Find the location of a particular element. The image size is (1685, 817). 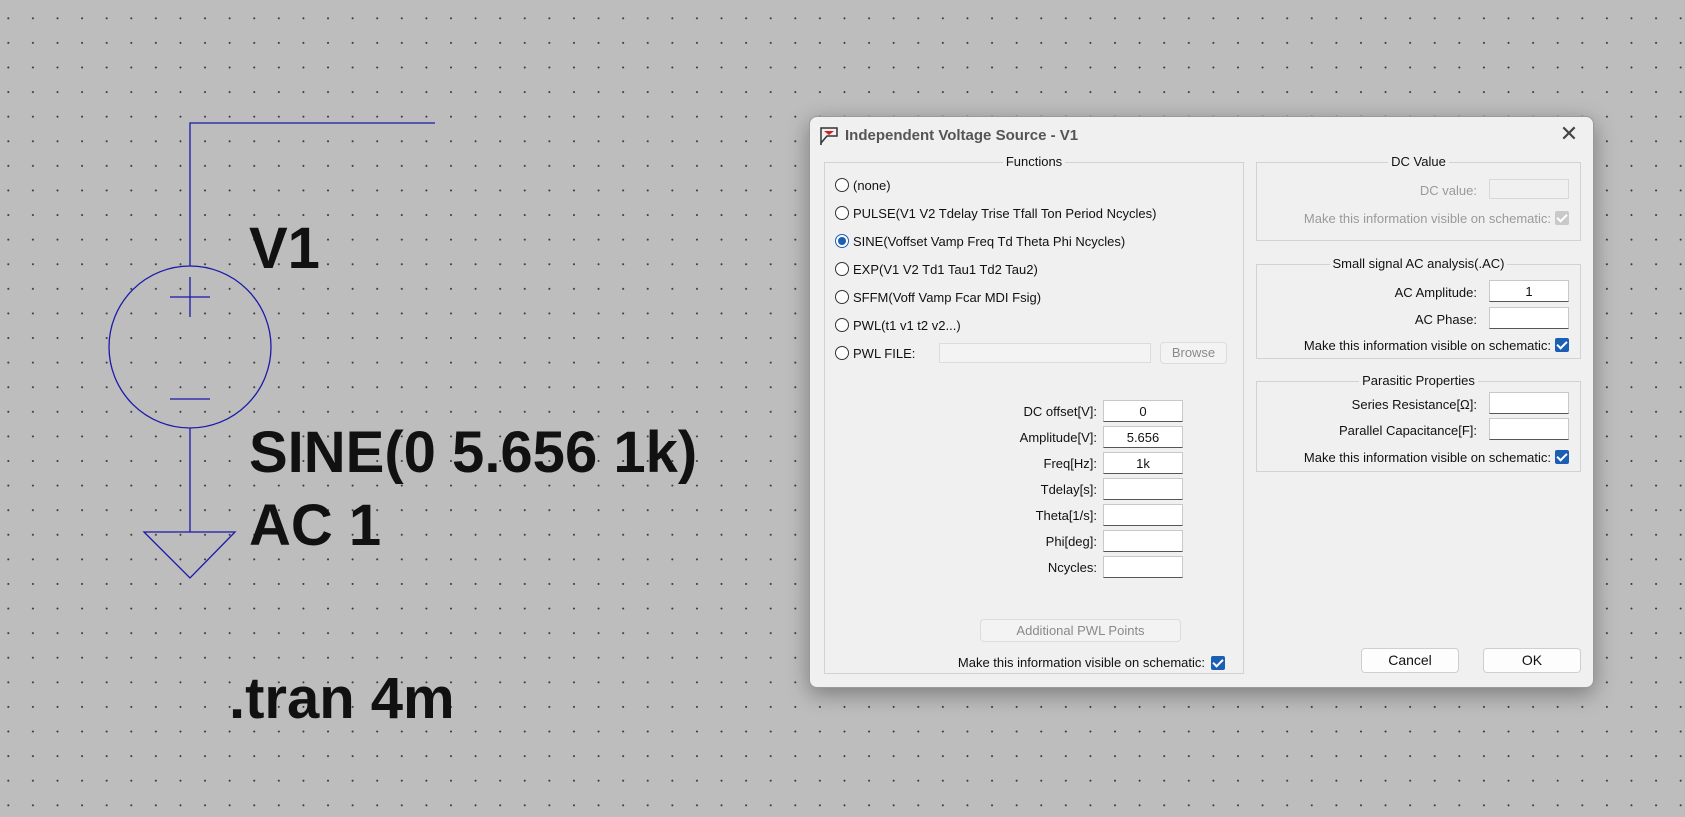

radio-label: (none) is located at coordinates (872, 185).